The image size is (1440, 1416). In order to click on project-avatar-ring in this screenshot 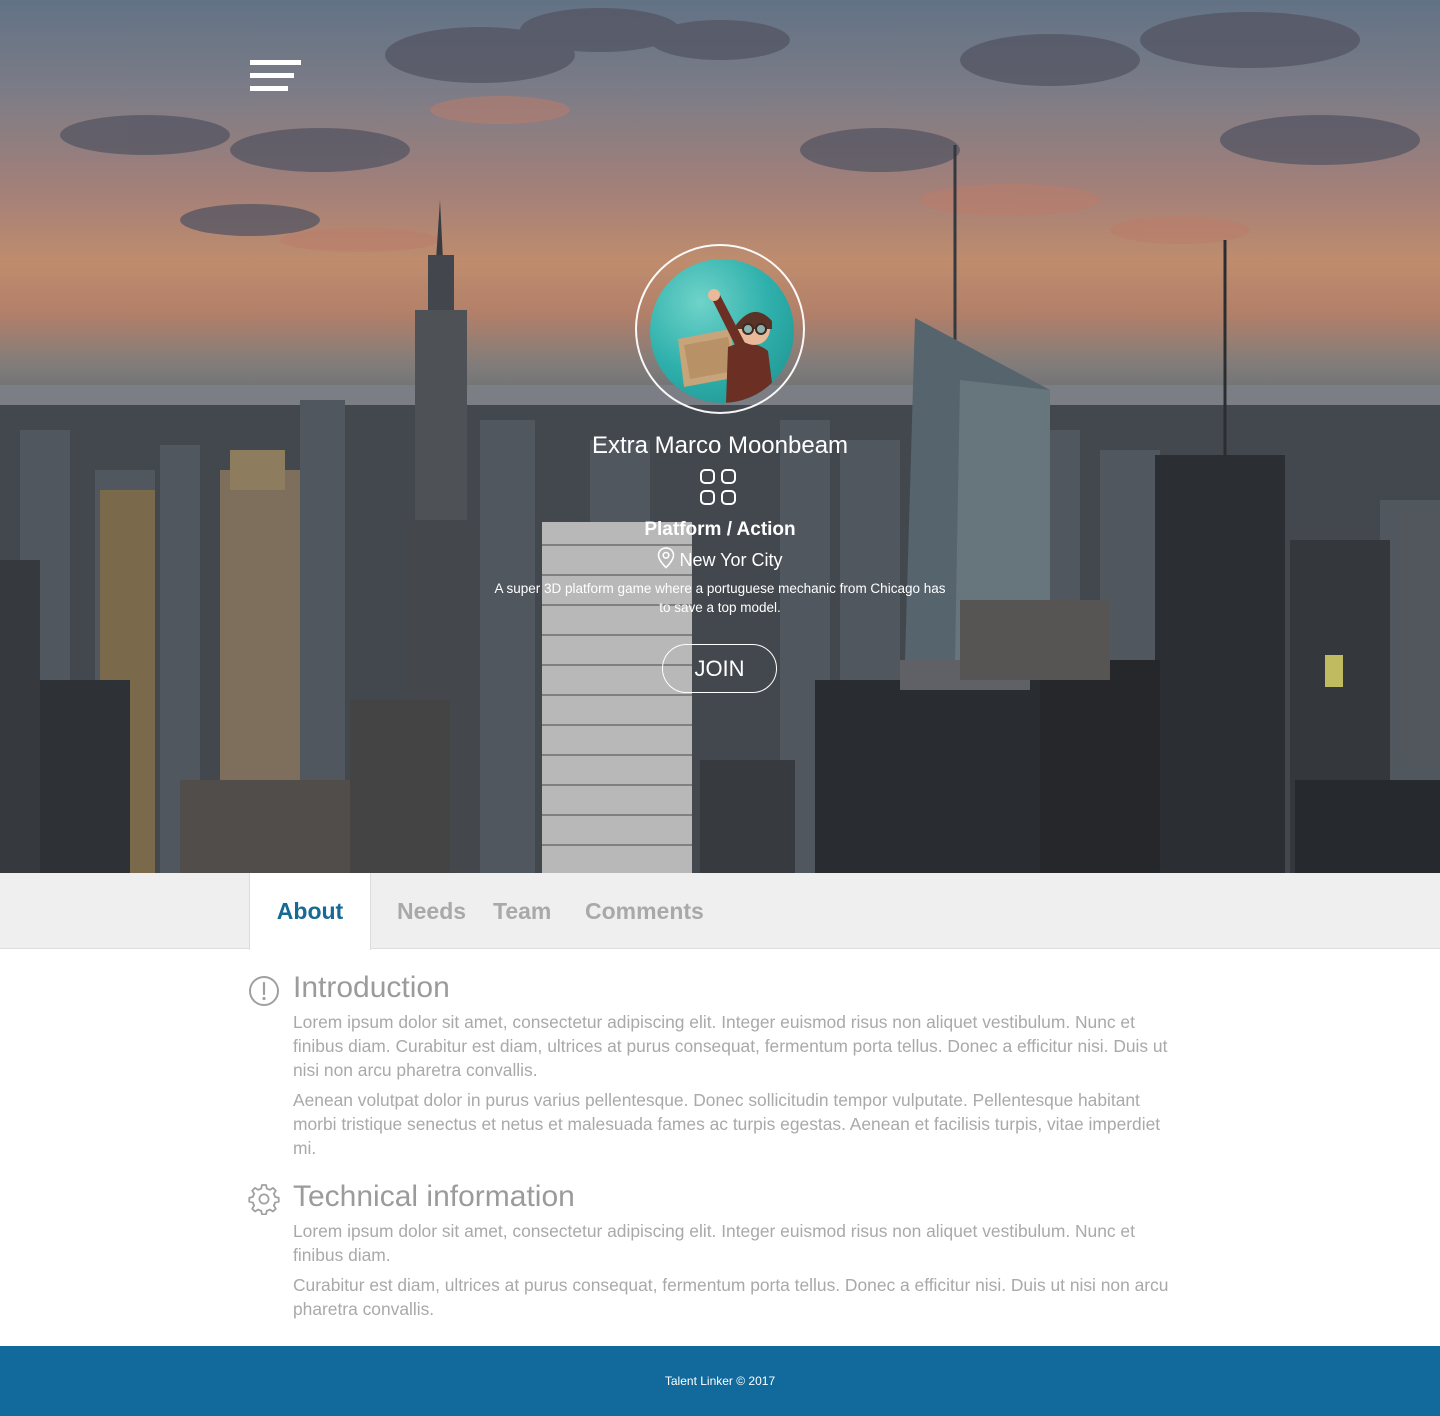, I will do `click(720, 329)`.